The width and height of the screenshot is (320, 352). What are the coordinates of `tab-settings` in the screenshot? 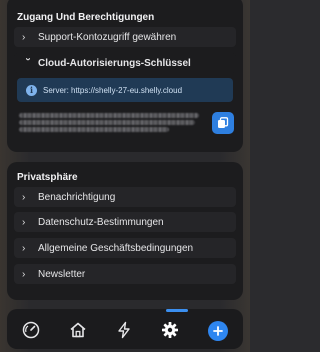 It's located at (170, 330).